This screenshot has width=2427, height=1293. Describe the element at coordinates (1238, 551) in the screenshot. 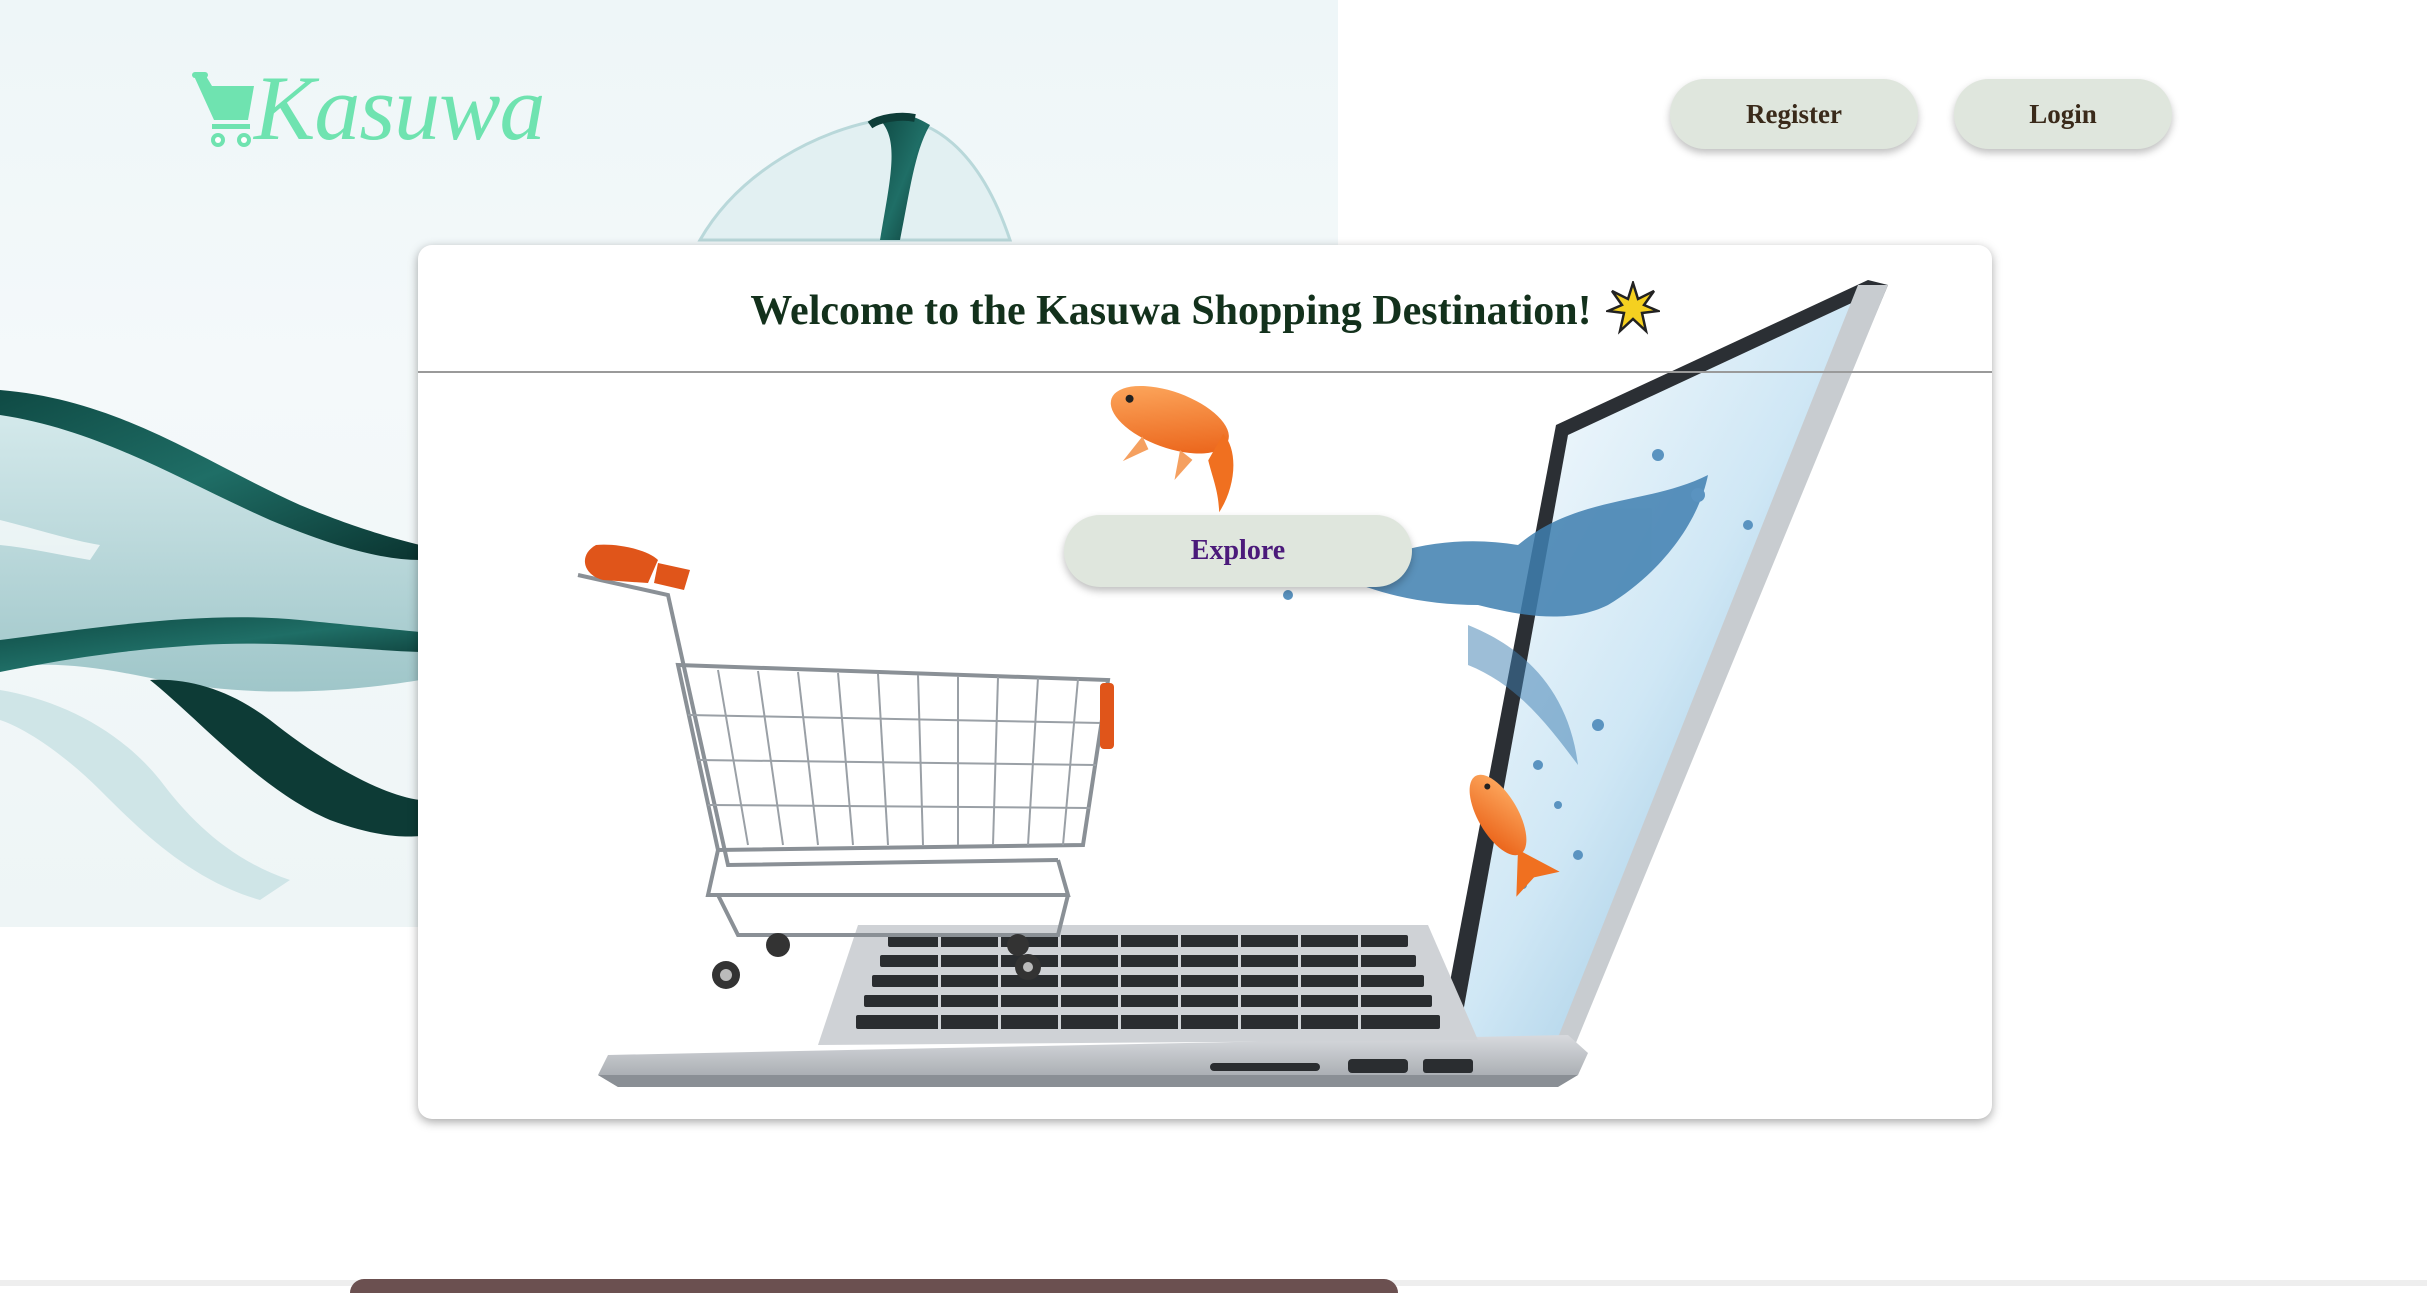

I see `explore-button: Explore` at that location.